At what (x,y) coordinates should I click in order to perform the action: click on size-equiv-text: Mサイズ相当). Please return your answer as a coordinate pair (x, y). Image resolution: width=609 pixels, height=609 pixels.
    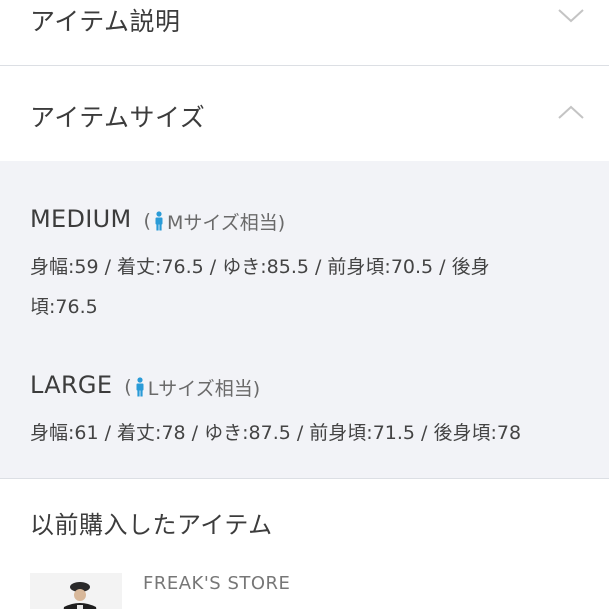
    Looking at the image, I should click on (226, 222).